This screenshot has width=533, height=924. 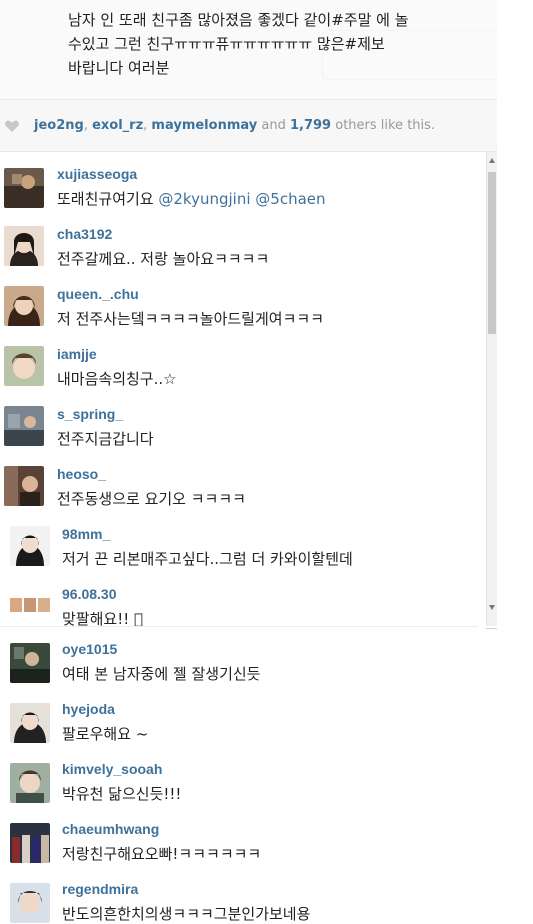 What do you see at coordinates (89, 594) in the screenshot?
I see `comment-username: 96.08.30` at bounding box center [89, 594].